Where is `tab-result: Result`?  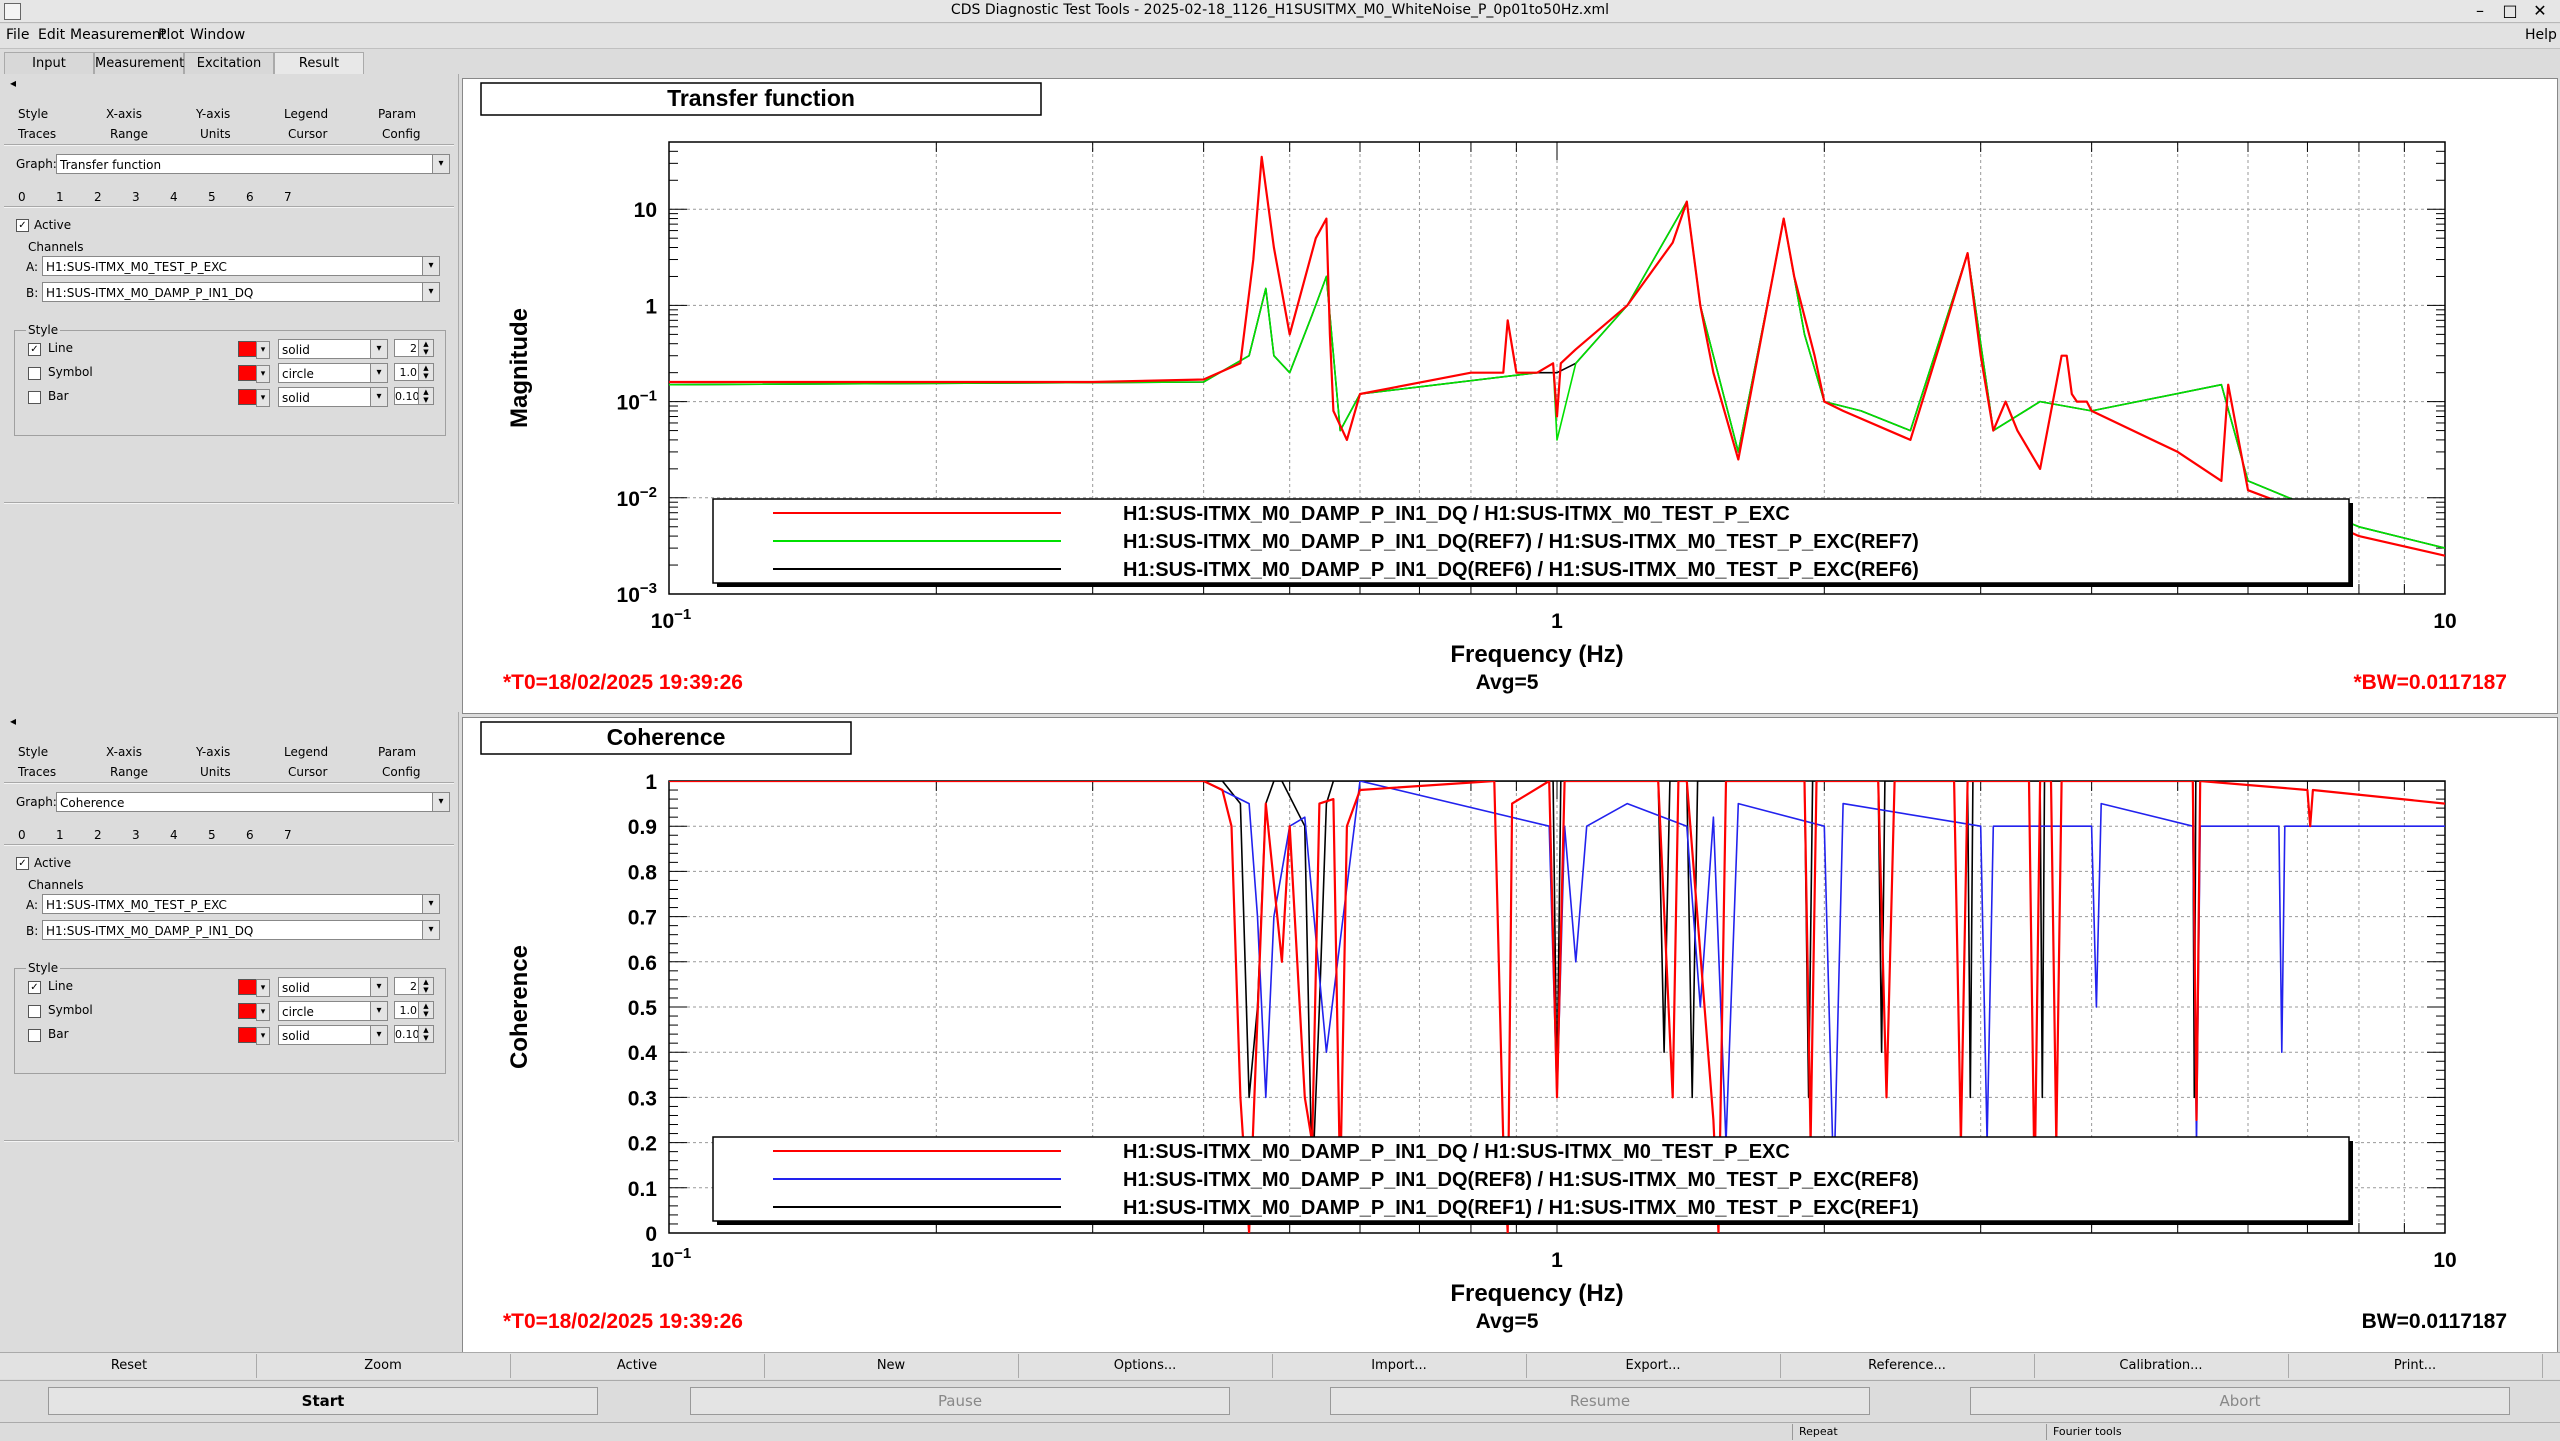
tab-result: Result is located at coordinates (319, 63).